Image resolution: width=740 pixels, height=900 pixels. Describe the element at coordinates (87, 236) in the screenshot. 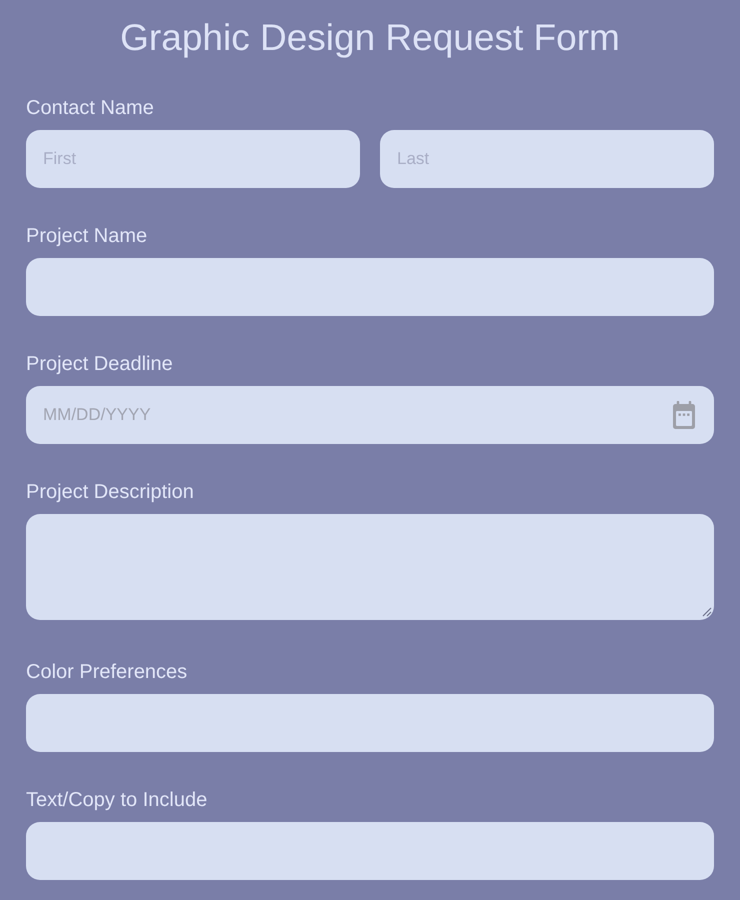

I see `field-label: Project Name` at that location.